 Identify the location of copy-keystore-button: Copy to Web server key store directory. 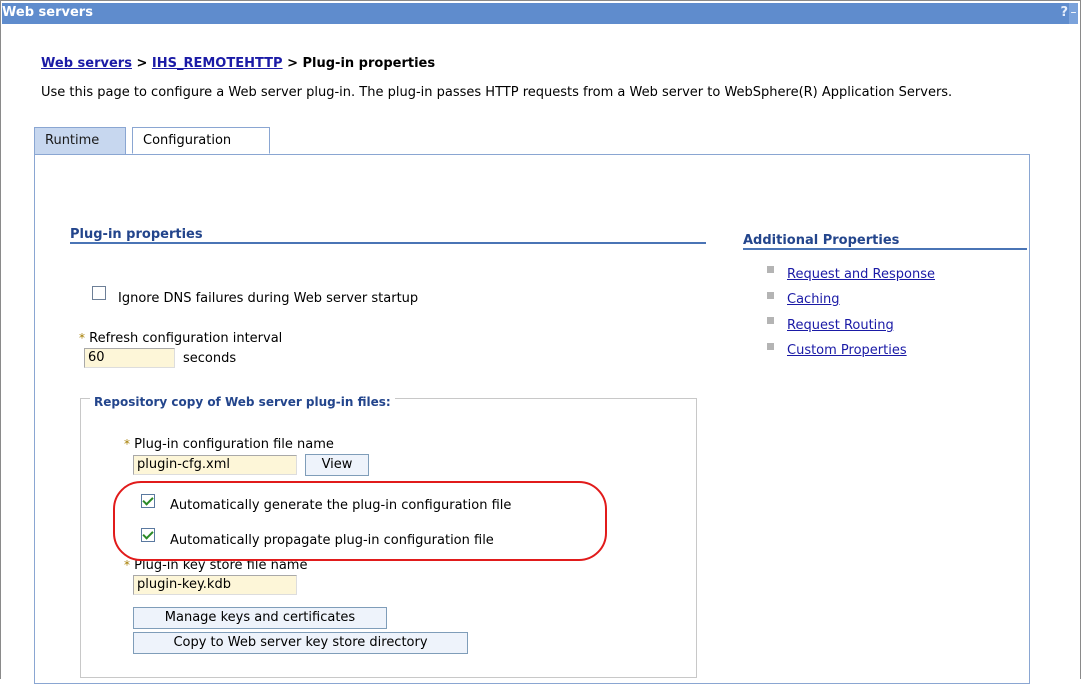
(300, 643).